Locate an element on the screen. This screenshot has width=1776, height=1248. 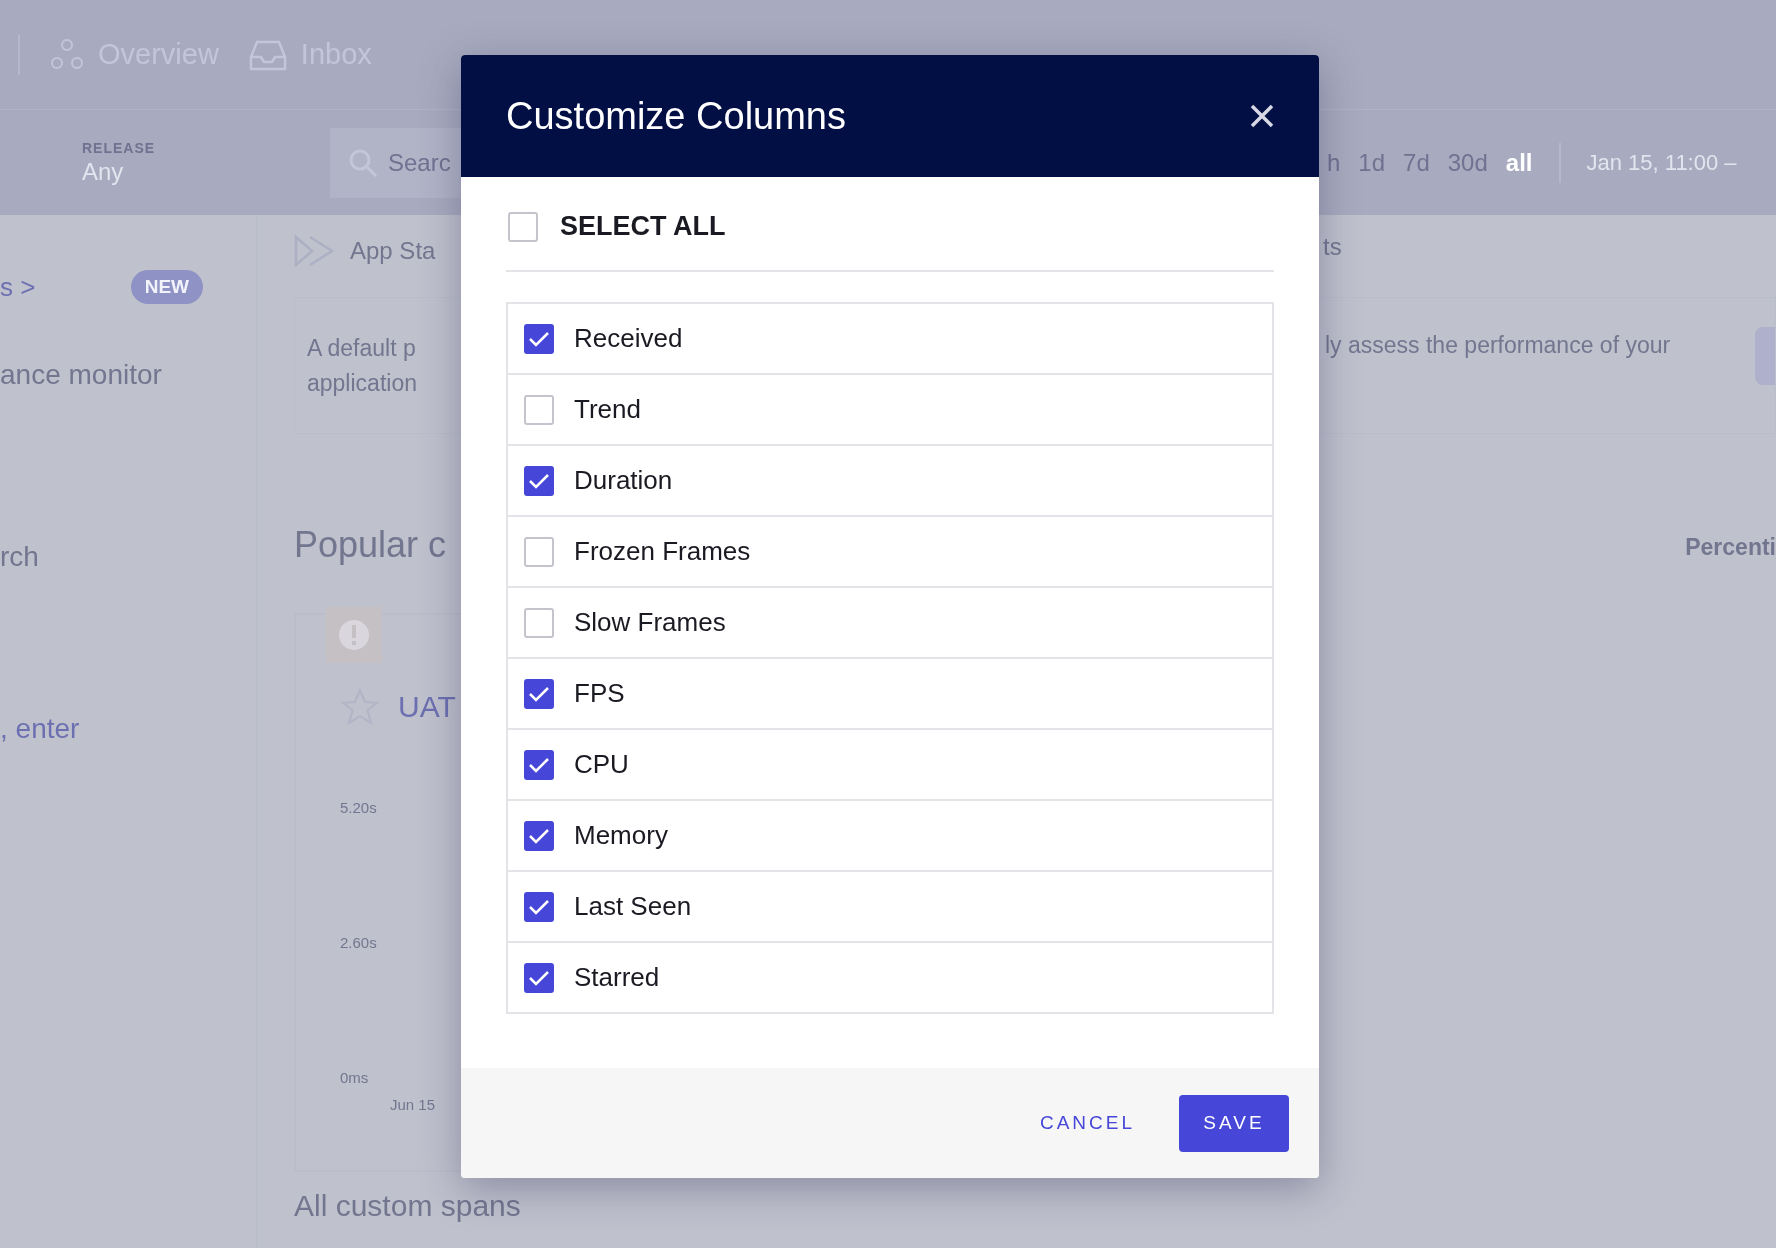
column-label: Received is located at coordinates (628, 338).